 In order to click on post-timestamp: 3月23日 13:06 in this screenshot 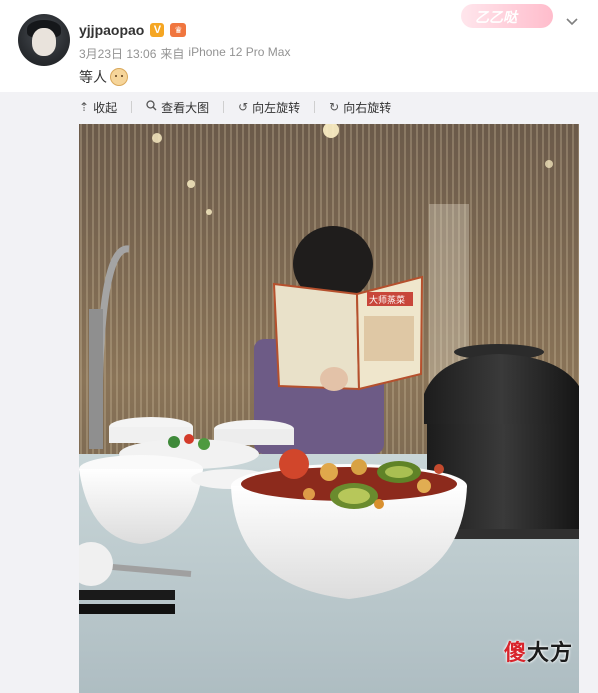, I will do `click(117, 53)`.